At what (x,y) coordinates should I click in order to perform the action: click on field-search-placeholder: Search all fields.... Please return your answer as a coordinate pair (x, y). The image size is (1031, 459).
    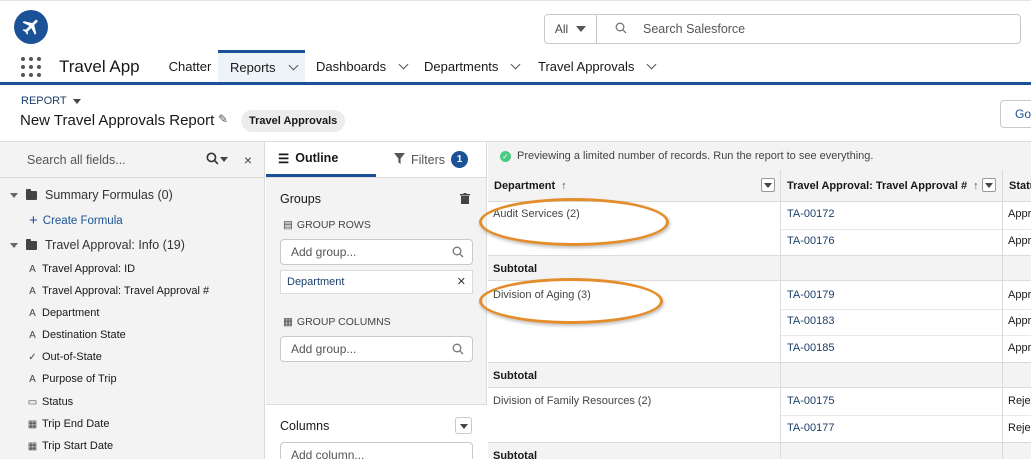
    Looking at the image, I should click on (76, 159).